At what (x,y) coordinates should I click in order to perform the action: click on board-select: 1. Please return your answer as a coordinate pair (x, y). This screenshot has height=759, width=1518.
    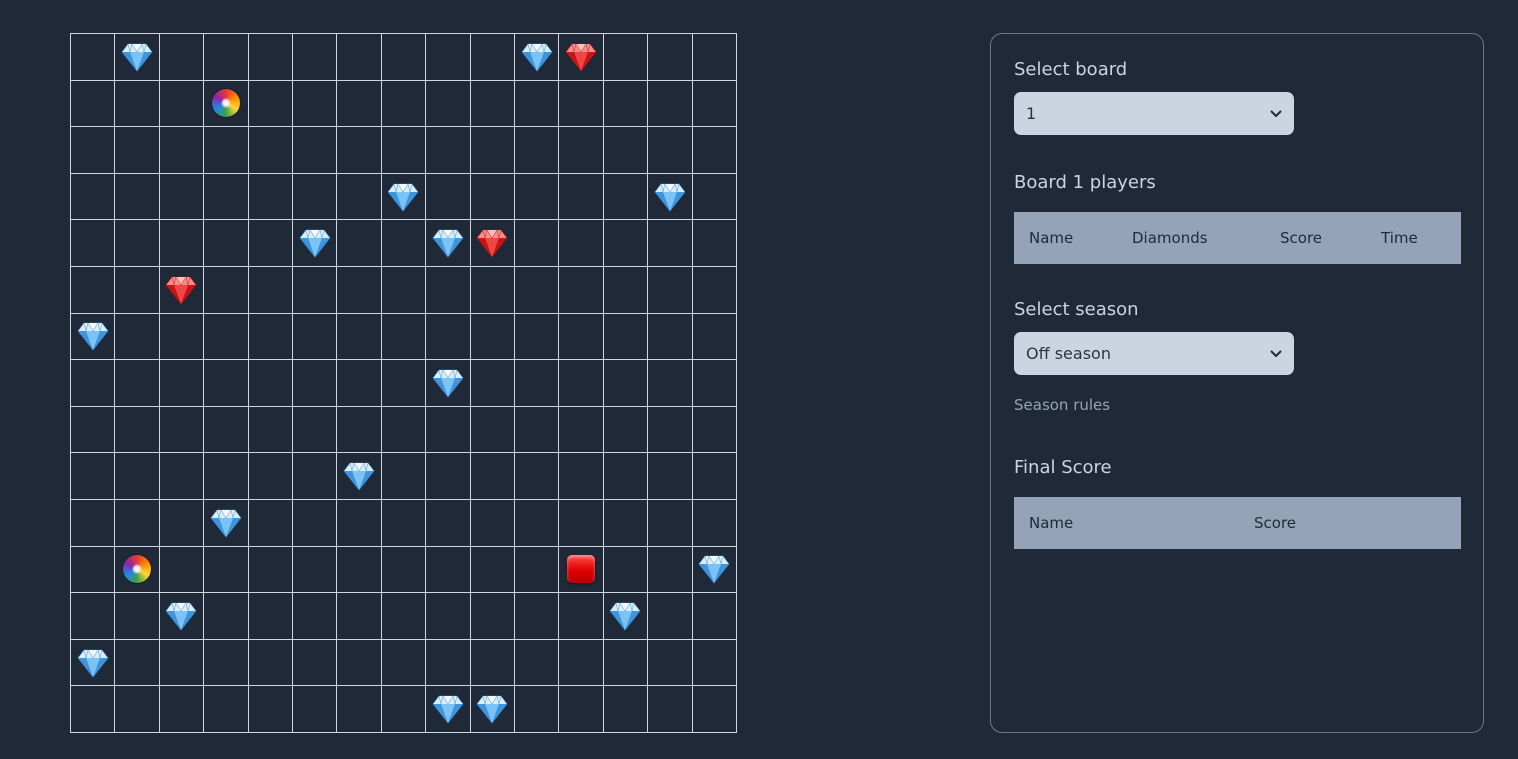
    Looking at the image, I should click on (1154, 113).